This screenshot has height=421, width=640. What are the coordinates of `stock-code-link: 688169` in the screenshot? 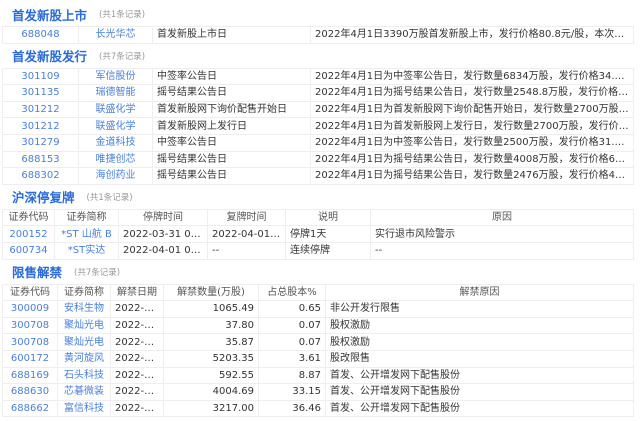 It's located at (30, 375).